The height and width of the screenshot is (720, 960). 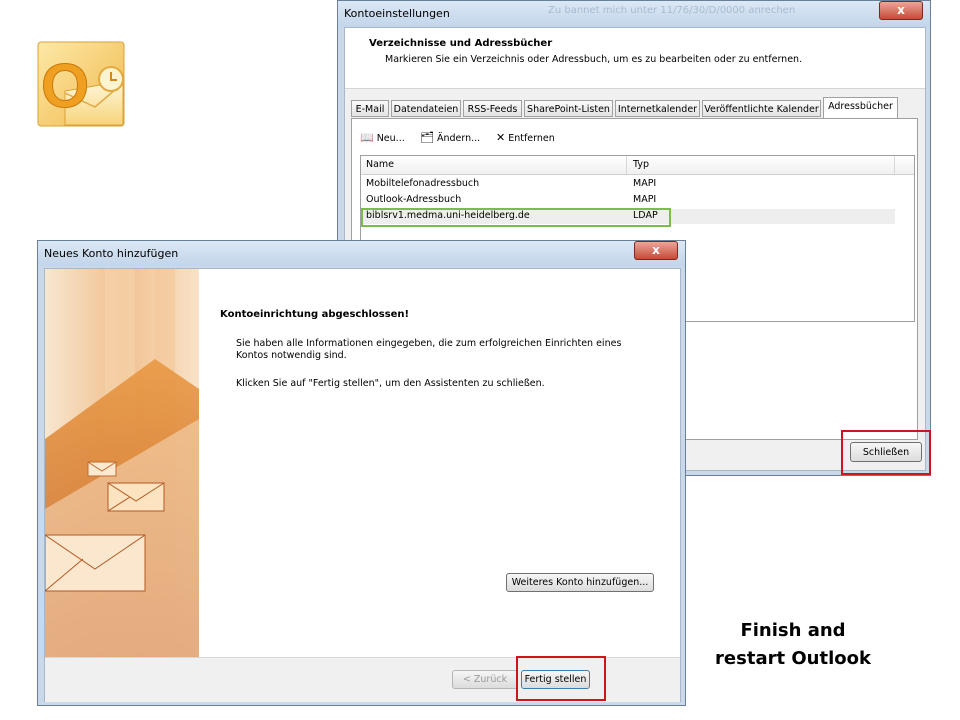 I want to click on list-header: Name Typ, so click(x=637, y=165).